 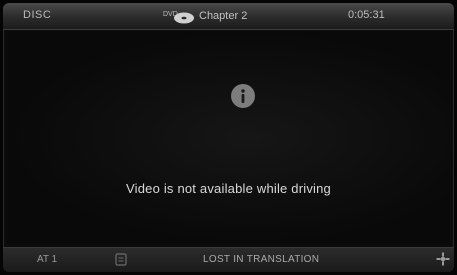 I want to click on source-label: DISC, so click(x=37, y=15).